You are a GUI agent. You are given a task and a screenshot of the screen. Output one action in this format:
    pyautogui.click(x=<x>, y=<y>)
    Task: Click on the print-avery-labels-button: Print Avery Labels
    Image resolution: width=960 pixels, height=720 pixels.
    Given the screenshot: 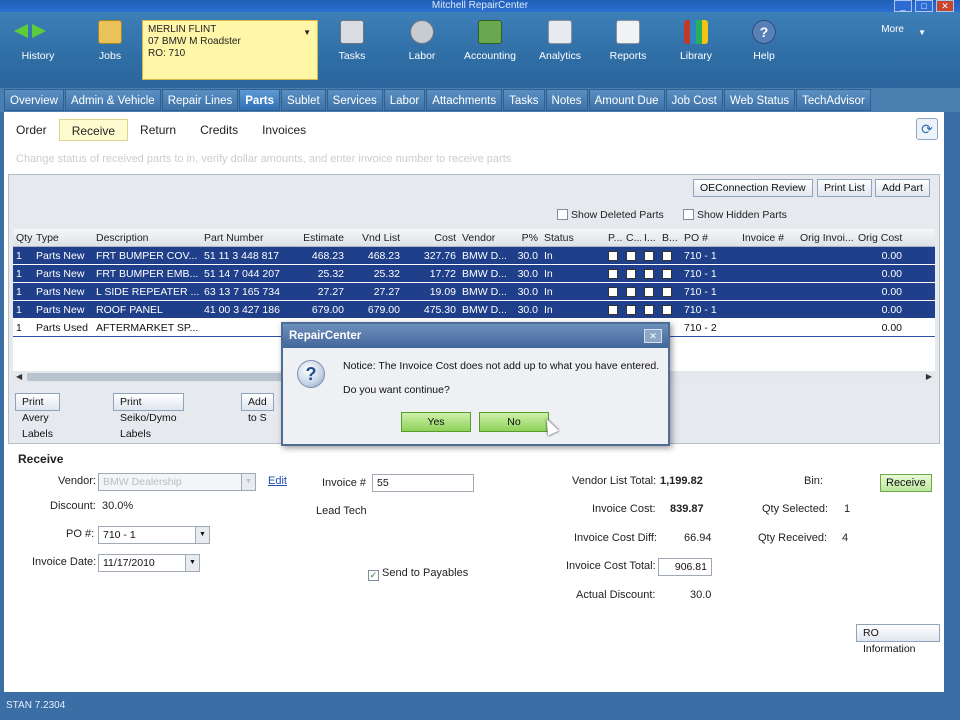 What is the action you would take?
    pyautogui.click(x=37, y=416)
    